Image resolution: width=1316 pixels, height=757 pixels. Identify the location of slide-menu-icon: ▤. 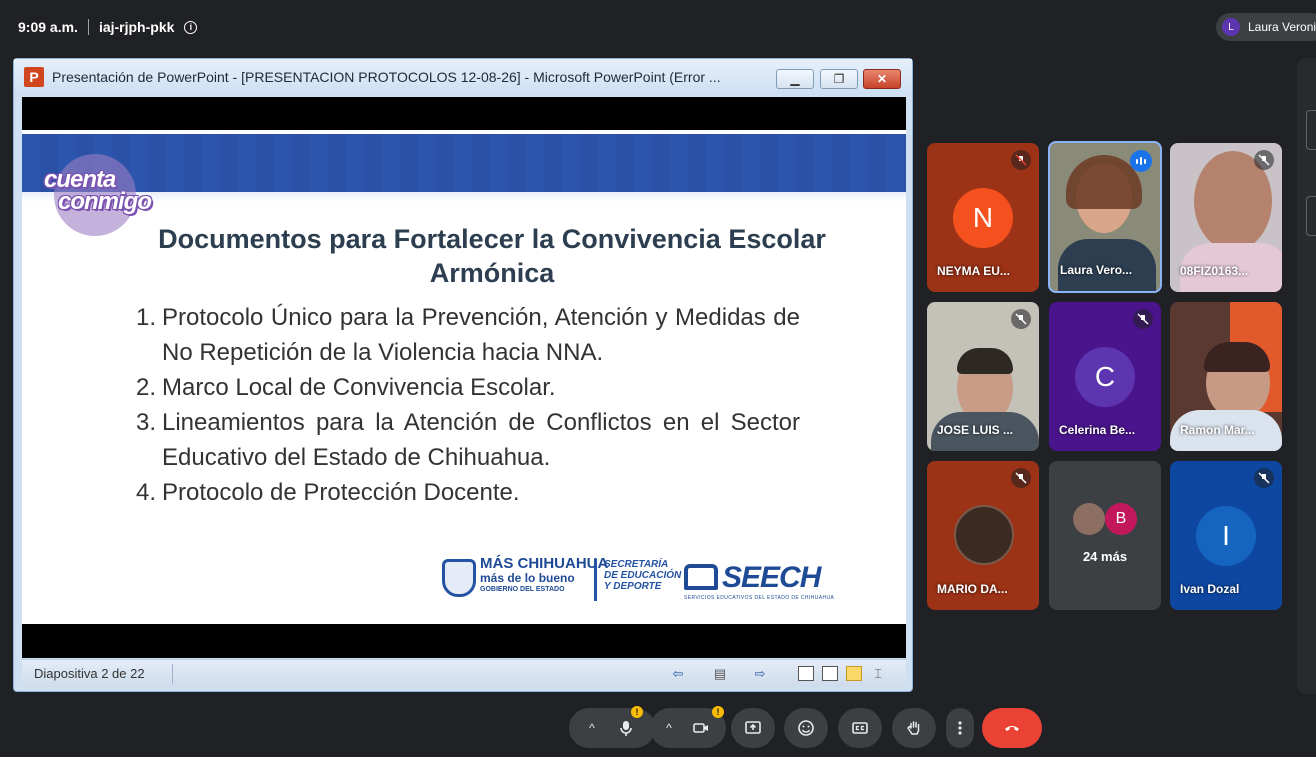
(720, 674).